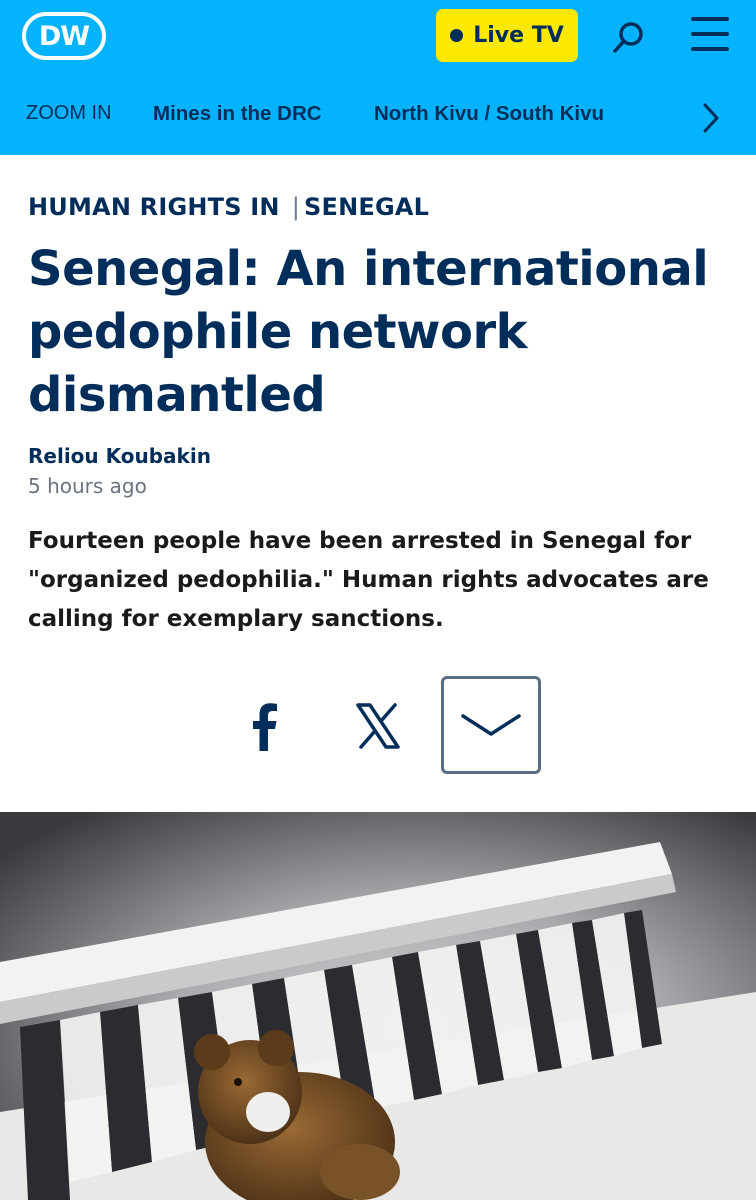  I want to click on nav-next-button, so click(711, 118).